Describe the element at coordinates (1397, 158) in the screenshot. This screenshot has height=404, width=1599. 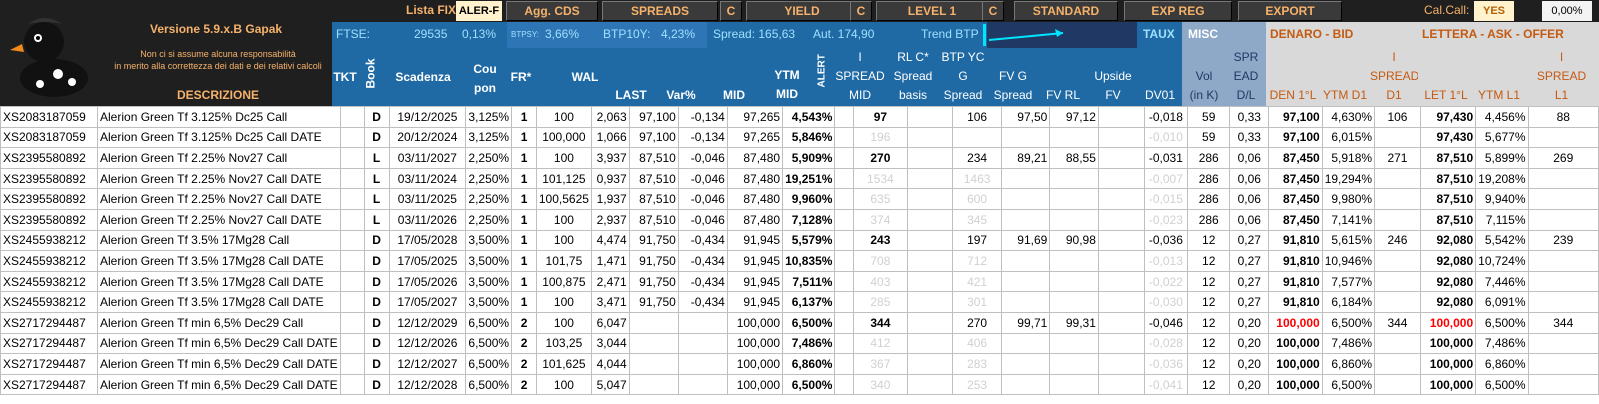
I see `cell-spread-d1: 271` at that location.